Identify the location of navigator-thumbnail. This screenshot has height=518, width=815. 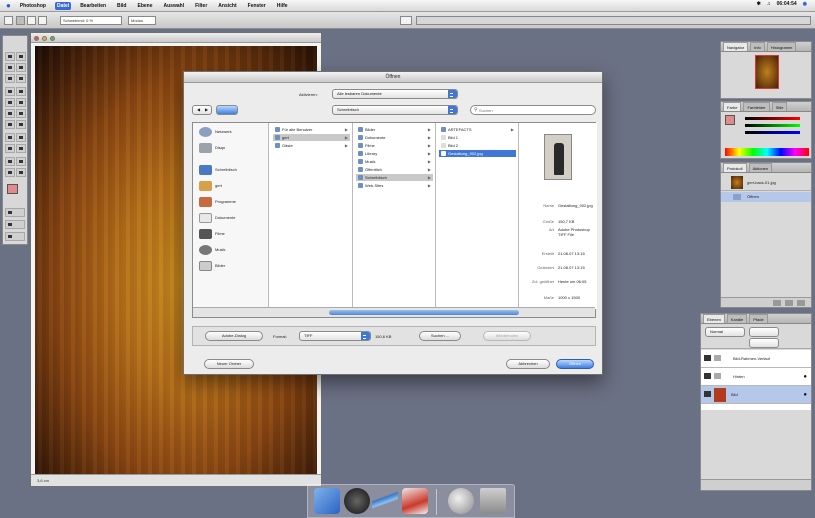
(767, 72).